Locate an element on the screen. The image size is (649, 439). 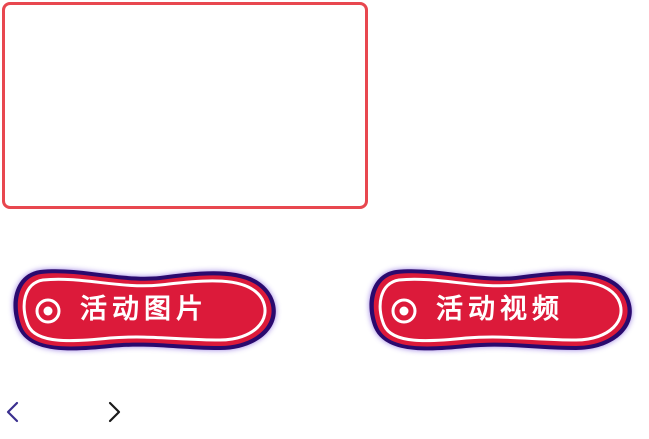
activity-photos-button: 活动图片 is located at coordinates (146, 308).